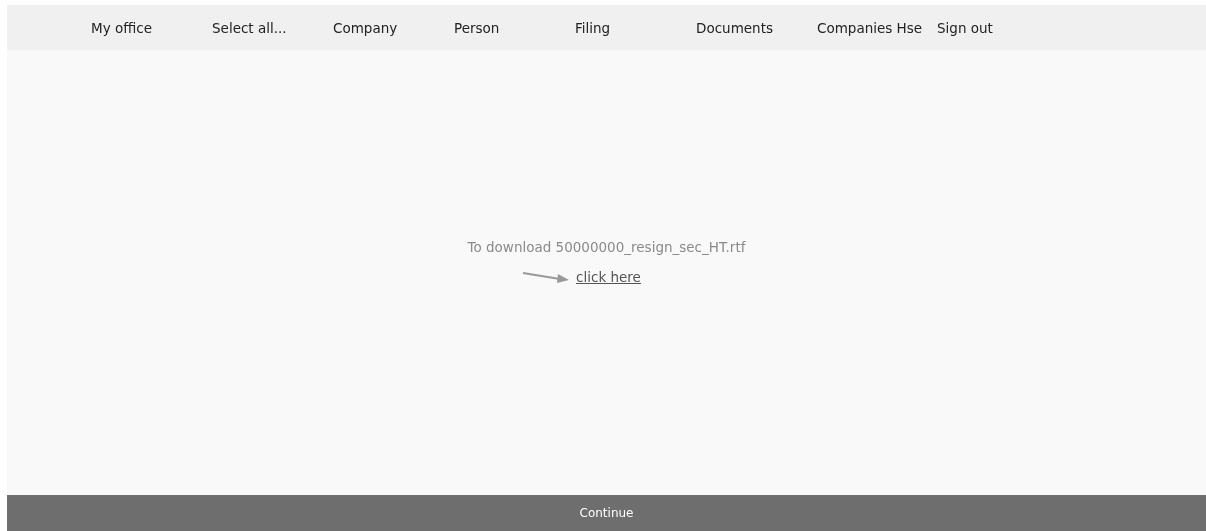 The image size is (1206, 531). What do you see at coordinates (997, 27) in the screenshot?
I see `nav-link: Sign out` at bounding box center [997, 27].